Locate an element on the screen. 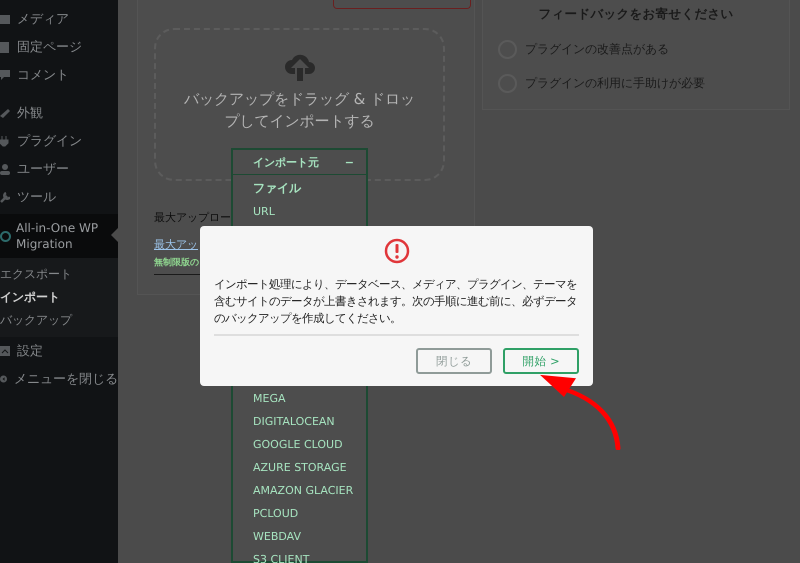  source-option: DIGITALOCEAN is located at coordinates (299, 421).